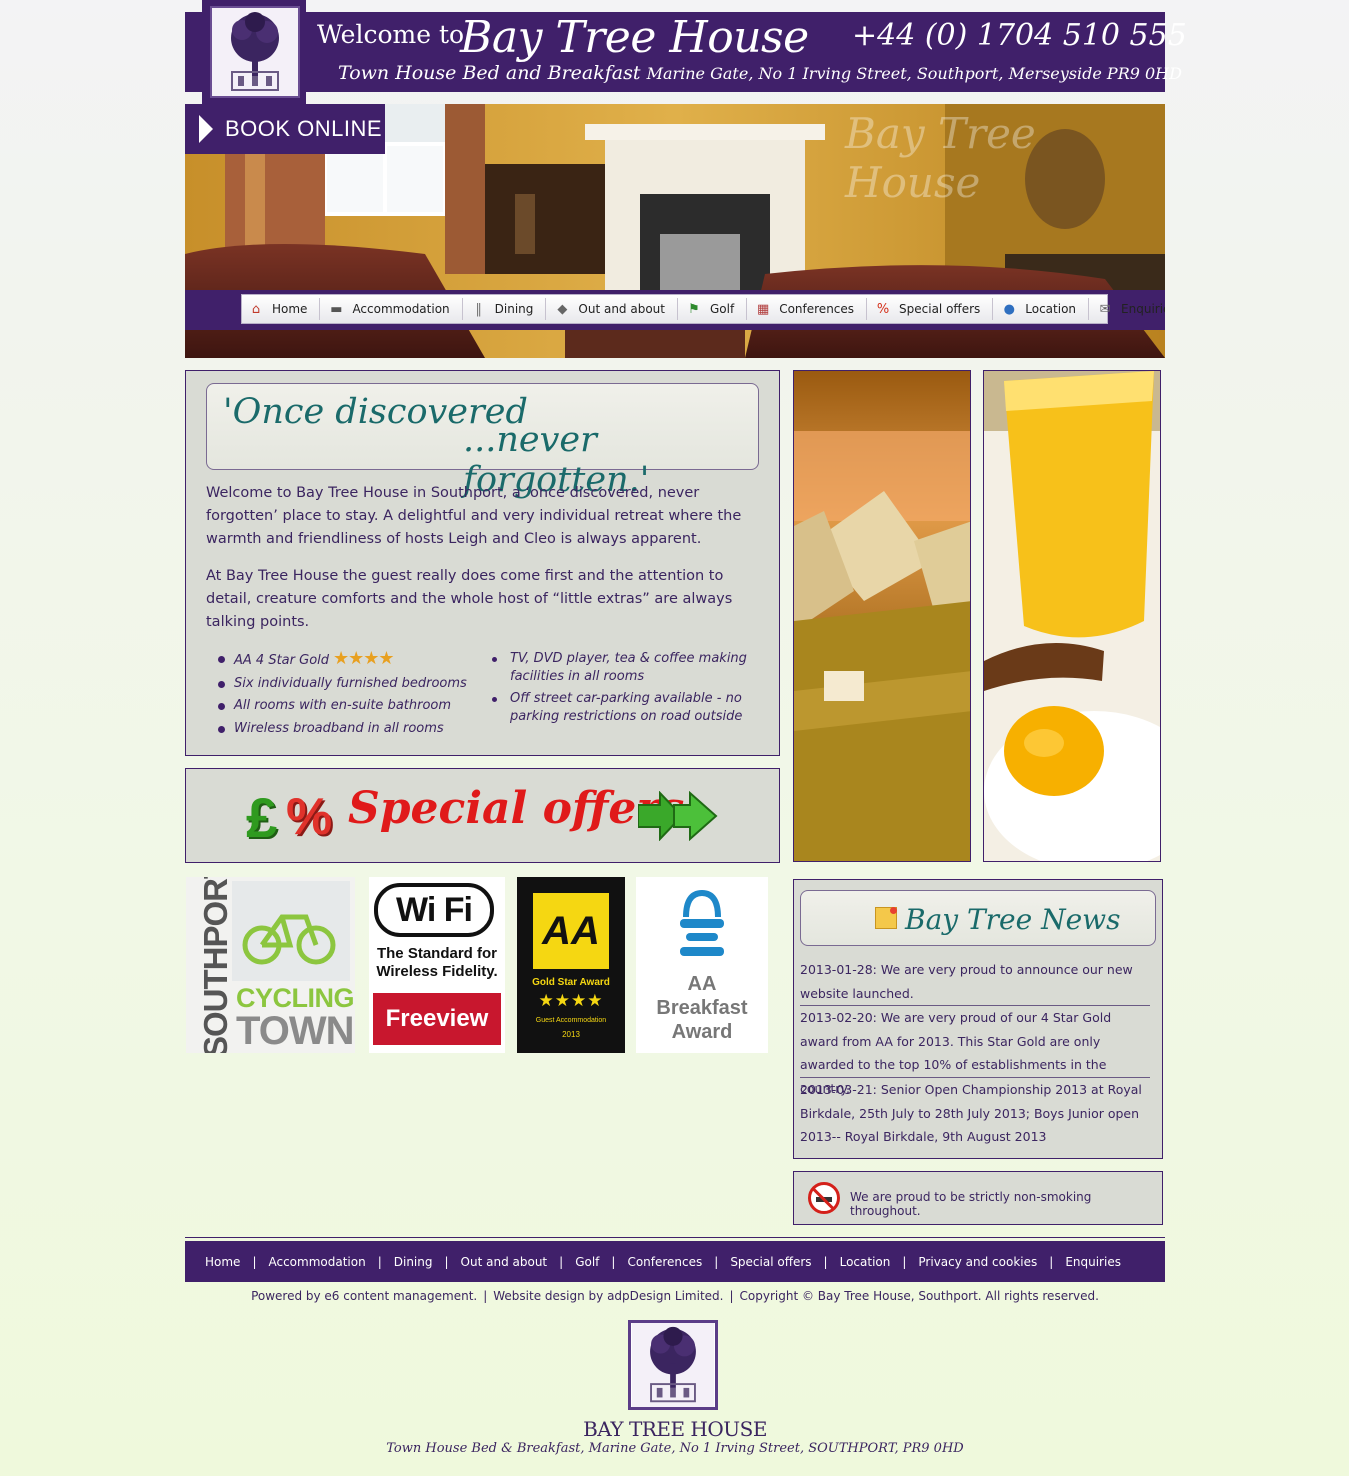 The width and height of the screenshot is (1349, 1476). What do you see at coordinates (401, 309) in the screenshot?
I see `nav-label: Accommodation` at bounding box center [401, 309].